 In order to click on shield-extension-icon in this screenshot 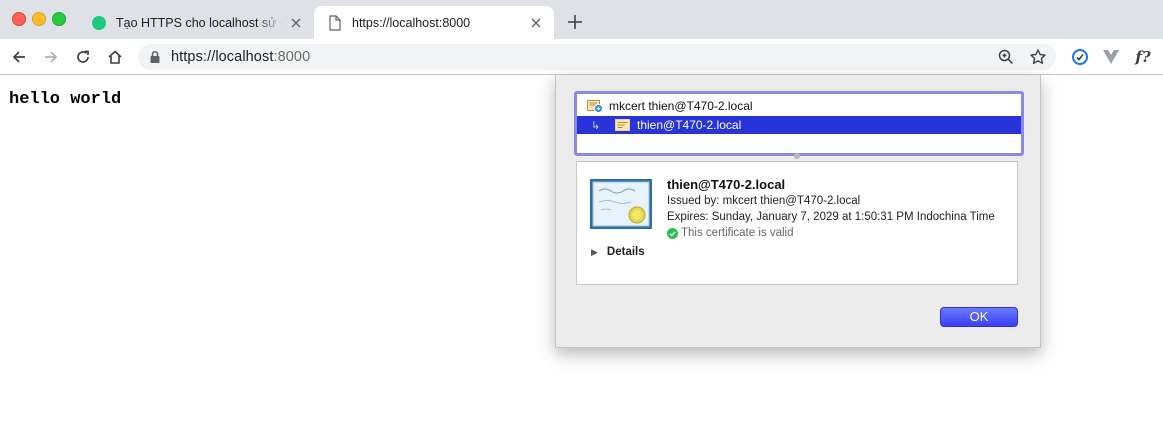, I will do `click(1080, 57)`.